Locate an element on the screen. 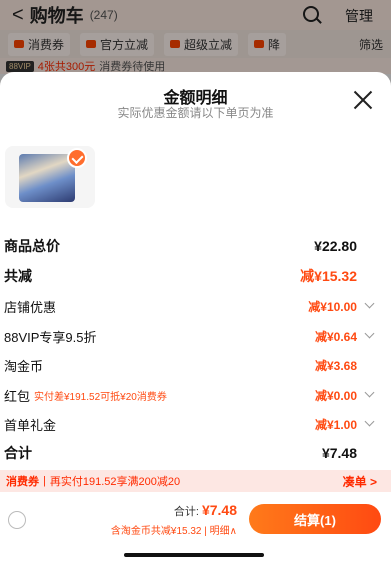 Image resolution: width=391 pixels, height=571 pixels. promo-text: 再实付191.52享满200减20 is located at coordinates (115, 482).